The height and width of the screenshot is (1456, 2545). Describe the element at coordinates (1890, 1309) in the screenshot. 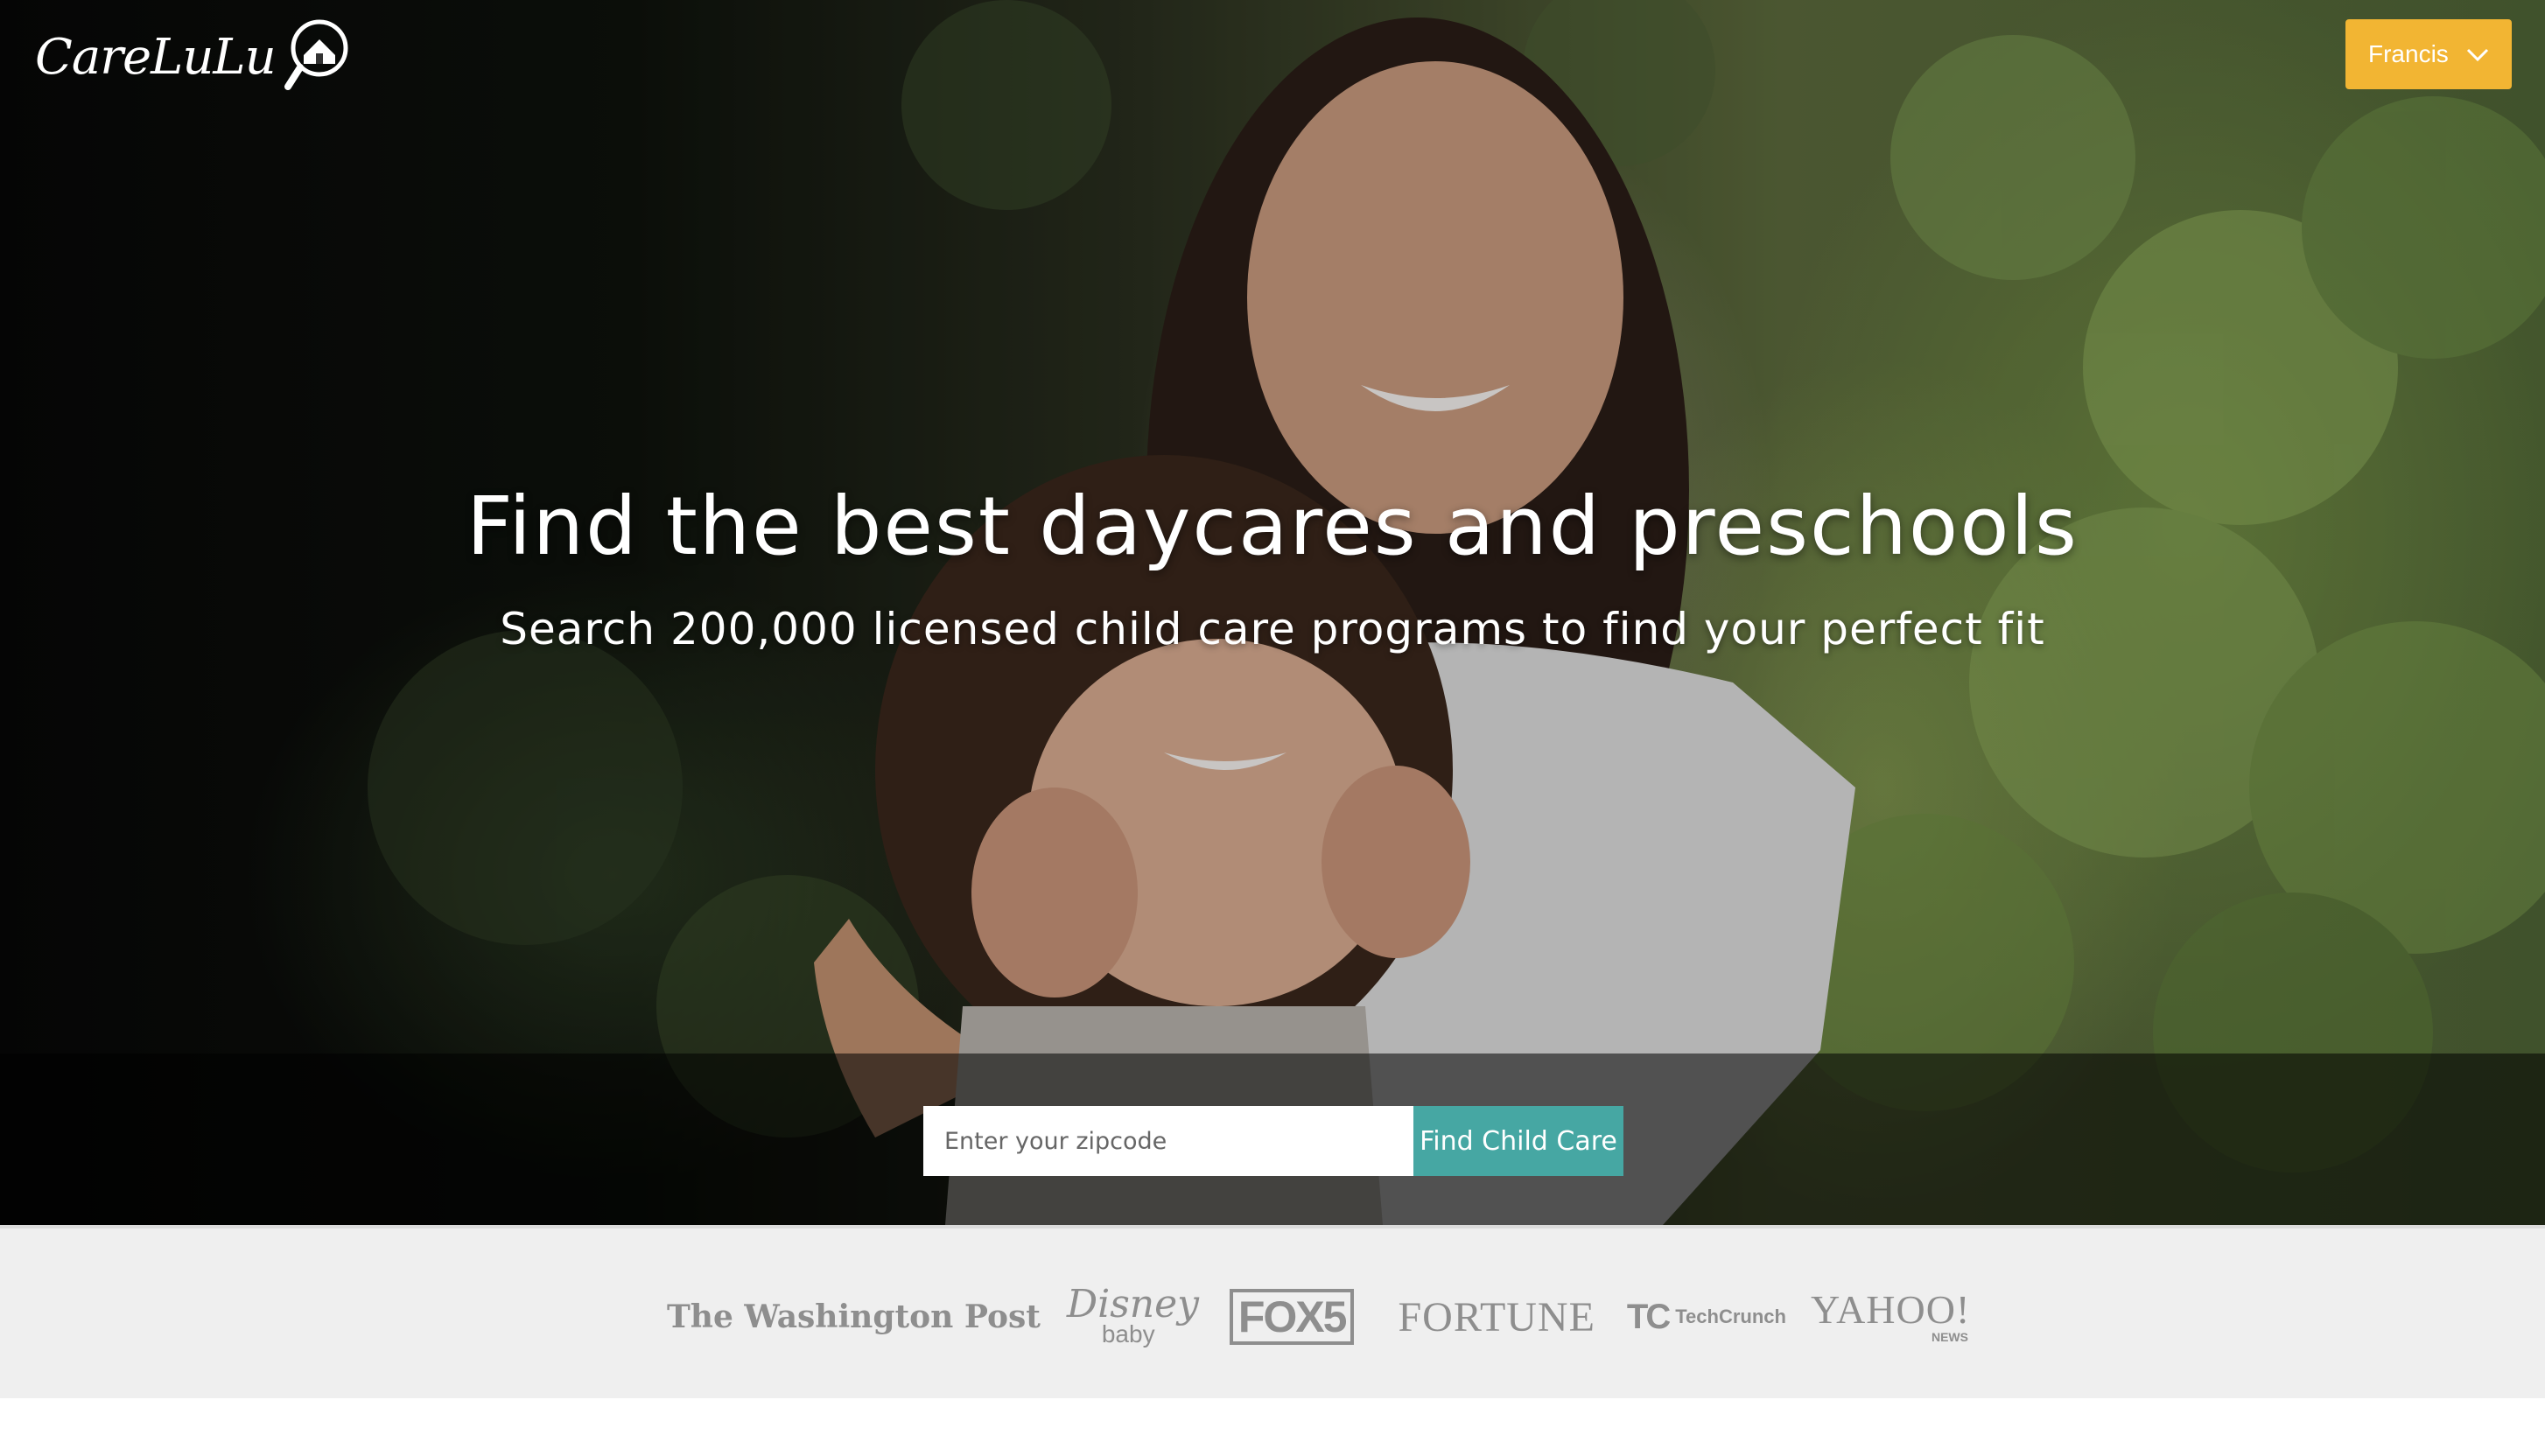

I see `yahoo-logo-text: YAHOO!` at that location.